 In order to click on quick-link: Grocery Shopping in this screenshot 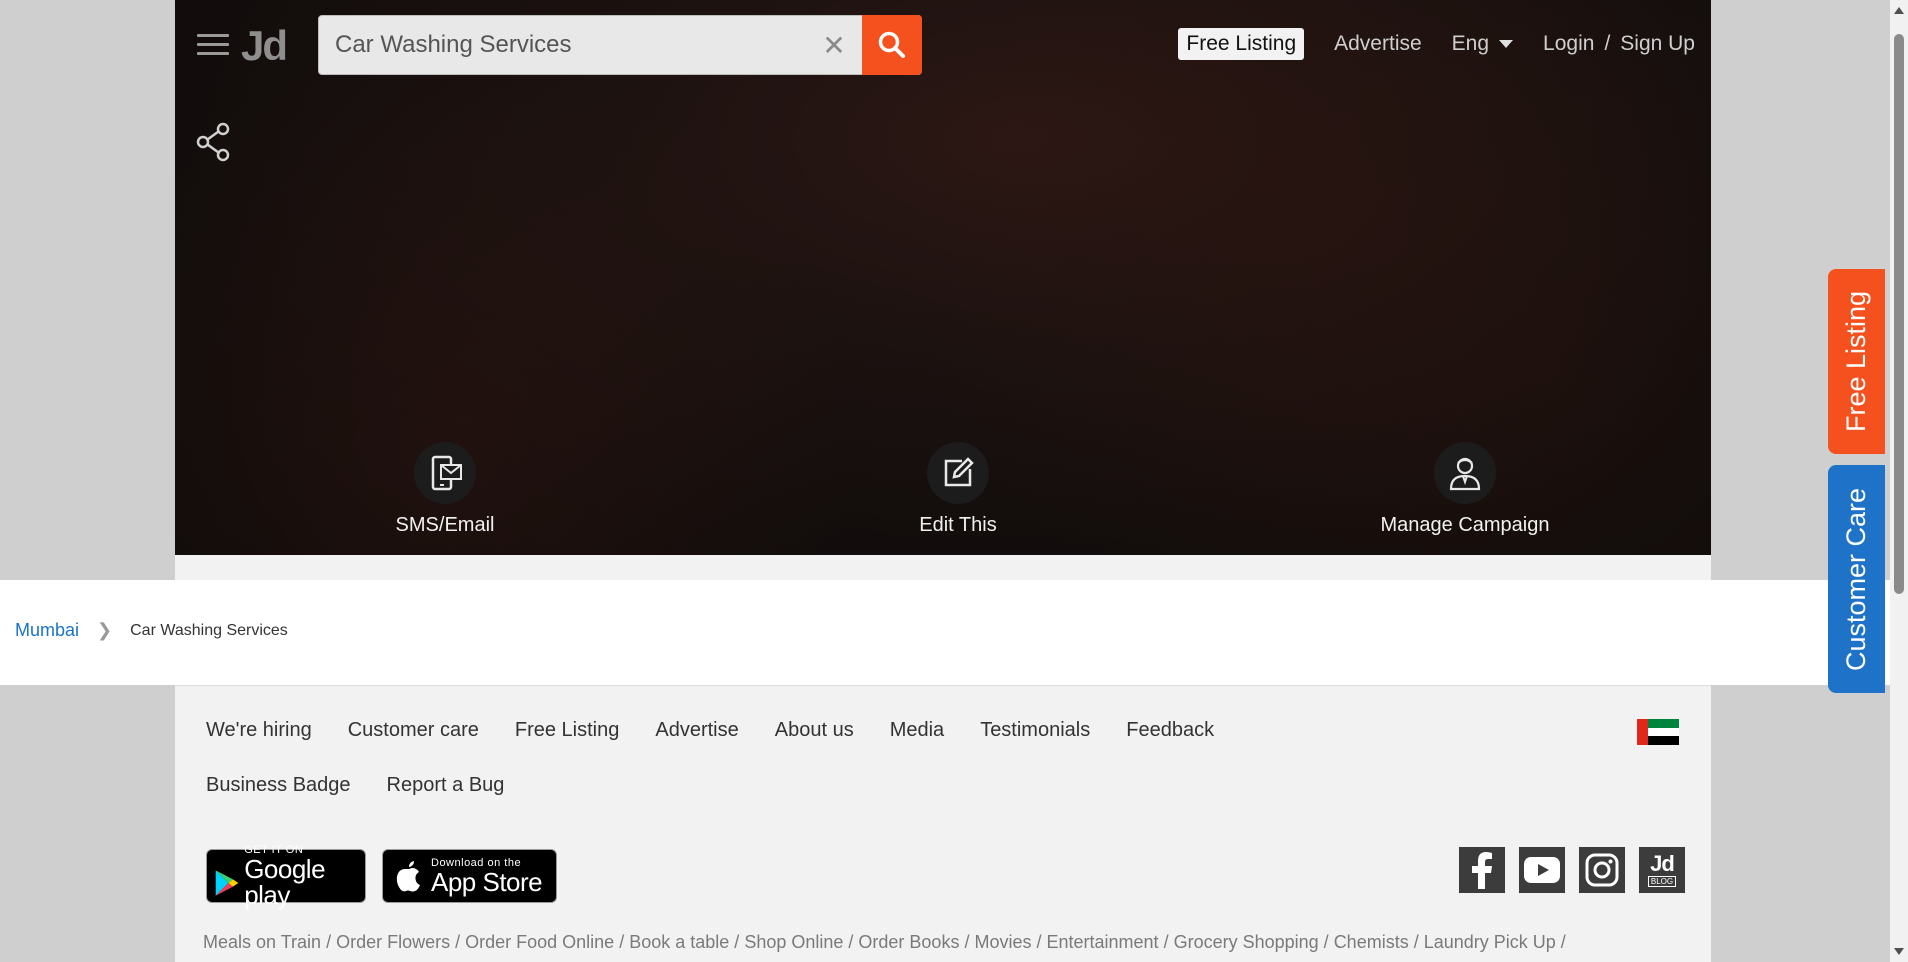, I will do `click(1246, 942)`.